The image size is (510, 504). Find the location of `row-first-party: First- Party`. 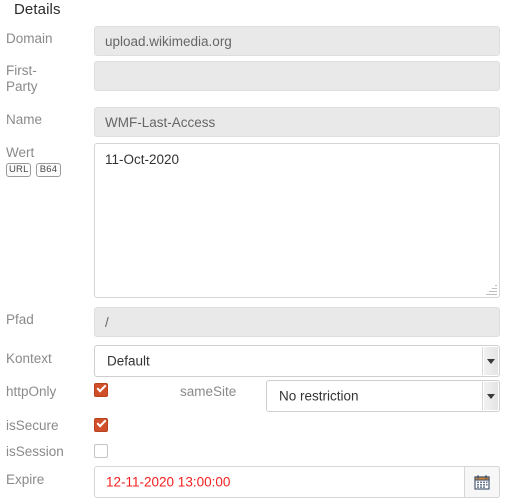

row-first-party: First- Party is located at coordinates (255, 77).